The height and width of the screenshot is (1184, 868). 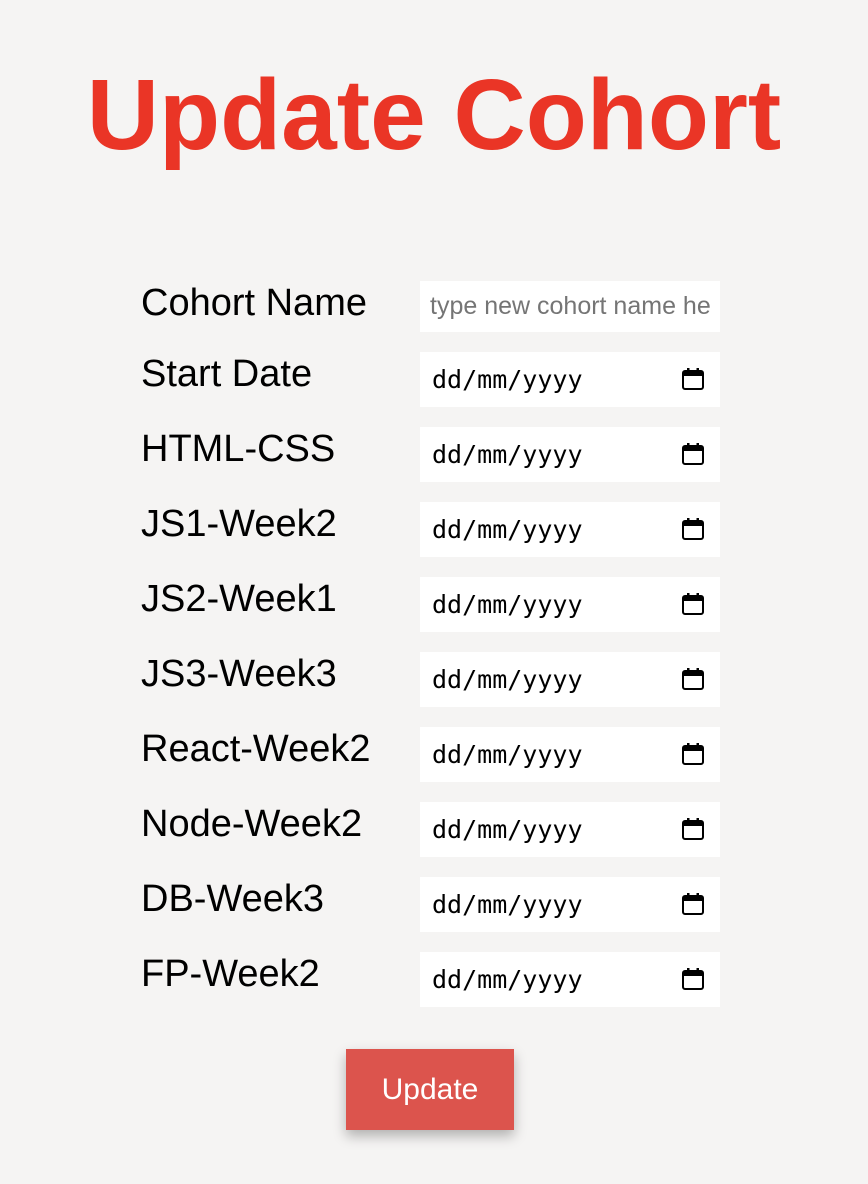 I want to click on fp-week2-date-input: dd/mm/yyyy, so click(x=570, y=979).